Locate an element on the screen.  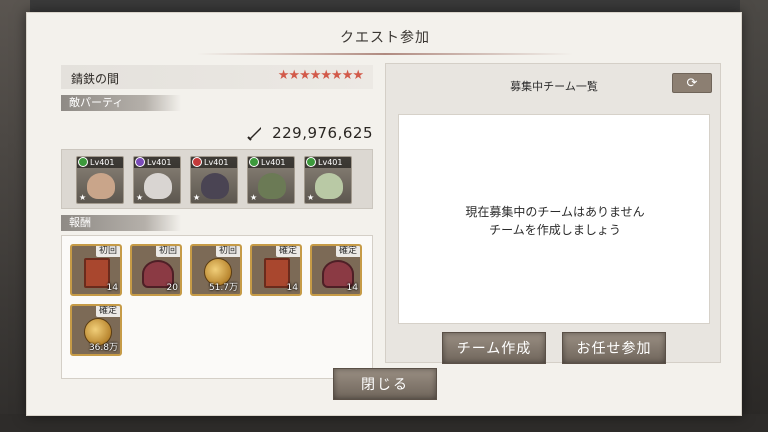
reward-item: 初回 51.7万 is located at coordinates (216, 270).